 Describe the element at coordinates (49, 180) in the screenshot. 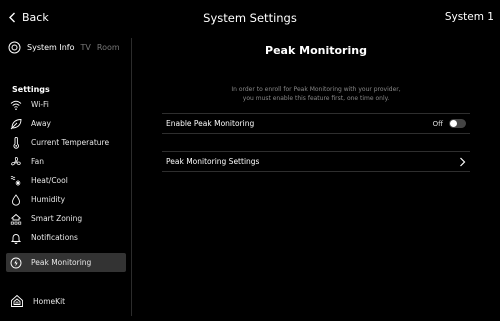

I see `sidebar-item-label: Heat/Cool` at that location.